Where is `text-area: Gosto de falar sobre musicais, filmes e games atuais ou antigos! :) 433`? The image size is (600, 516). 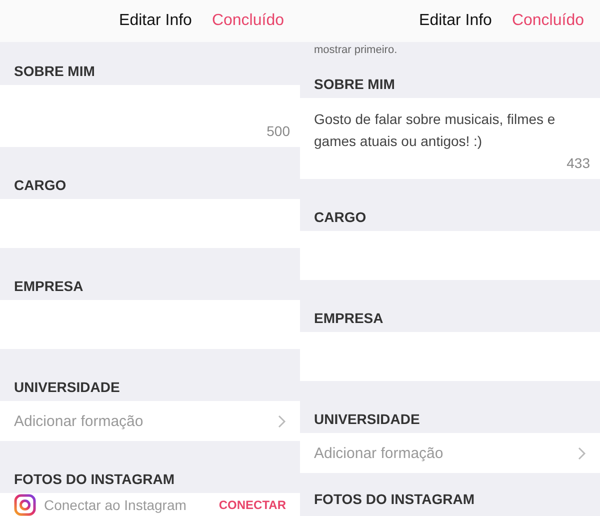
text-area: Gosto de falar sobre musicais, filmes e games atuais ou antigos! :) 433 is located at coordinates (450, 138).